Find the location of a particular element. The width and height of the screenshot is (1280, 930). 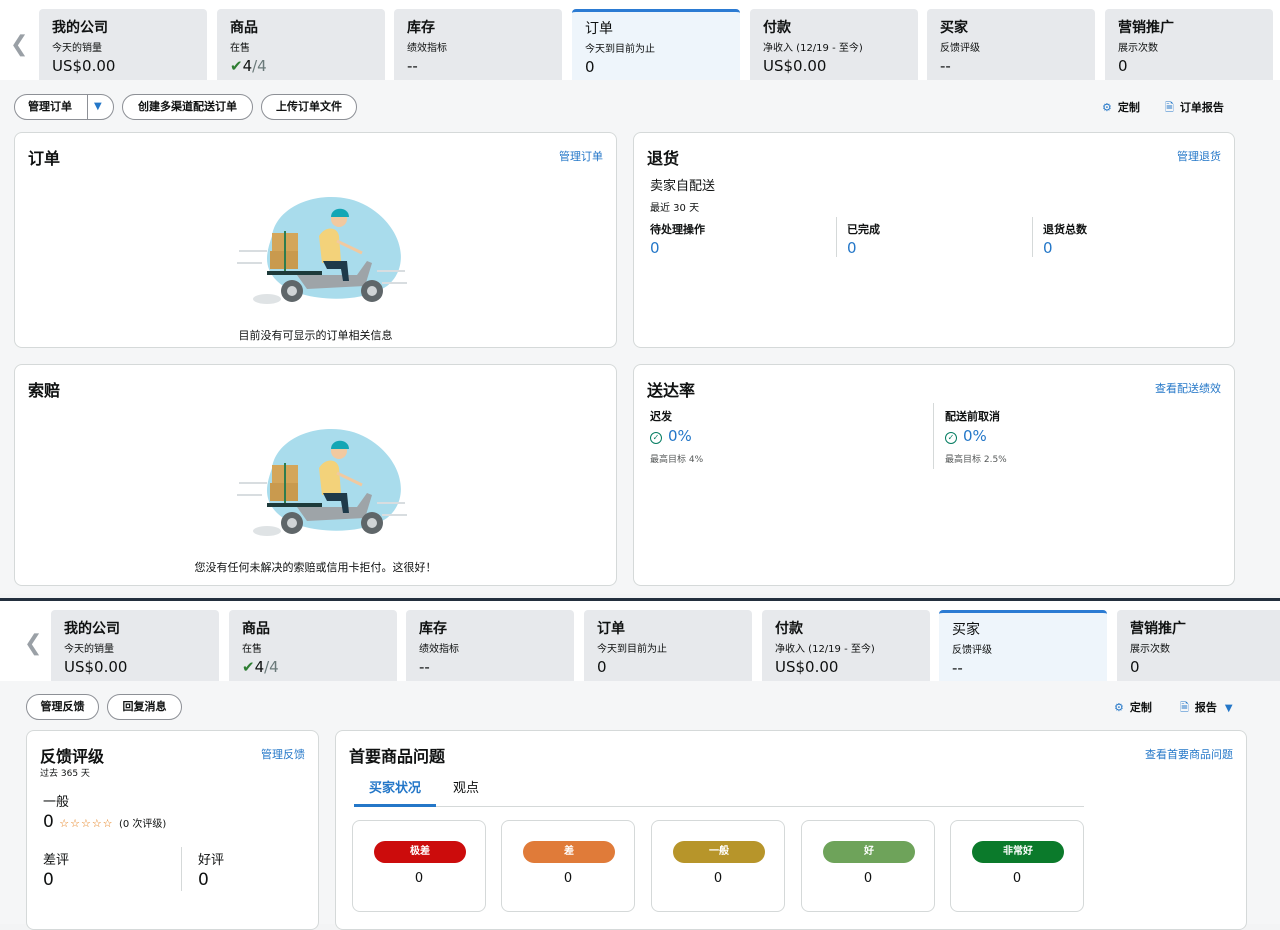

rating-pill: 一般 is located at coordinates (719, 852).